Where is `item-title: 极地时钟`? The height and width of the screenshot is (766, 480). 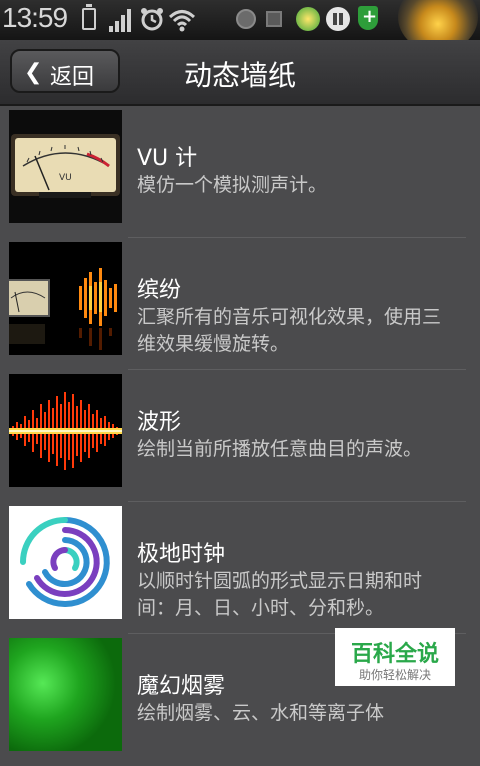
item-title: 极地时钟 is located at coordinates (181, 554).